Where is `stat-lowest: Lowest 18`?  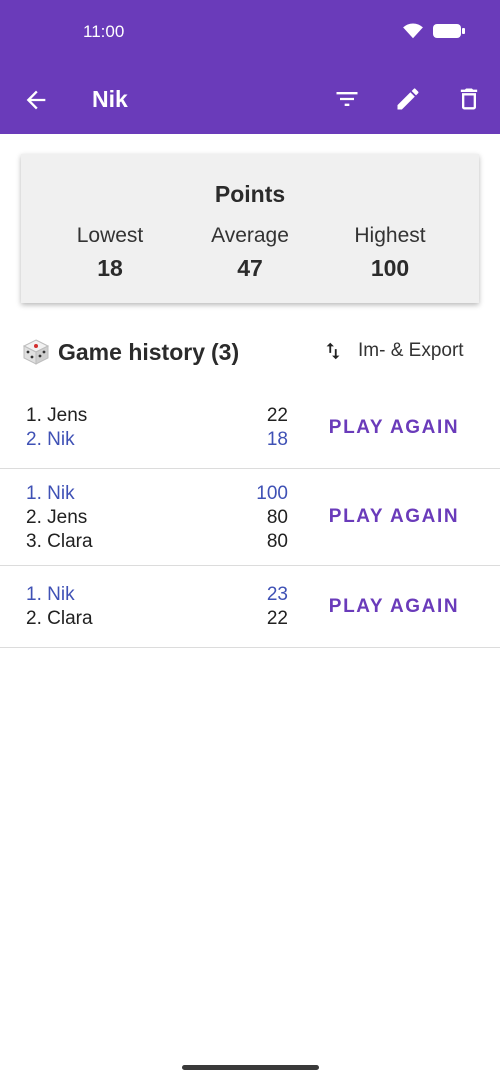
stat-lowest: Lowest 18 is located at coordinates (110, 253).